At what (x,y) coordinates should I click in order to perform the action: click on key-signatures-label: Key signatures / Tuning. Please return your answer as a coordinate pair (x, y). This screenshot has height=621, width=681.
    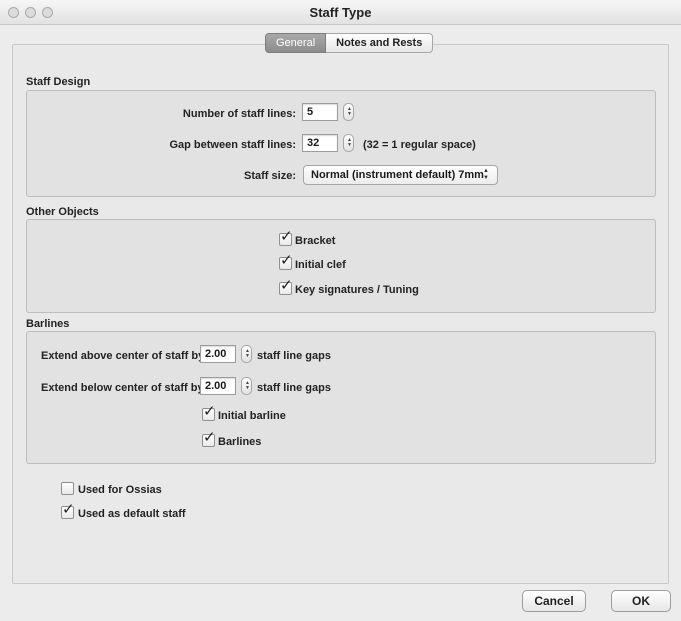
    Looking at the image, I should click on (357, 290).